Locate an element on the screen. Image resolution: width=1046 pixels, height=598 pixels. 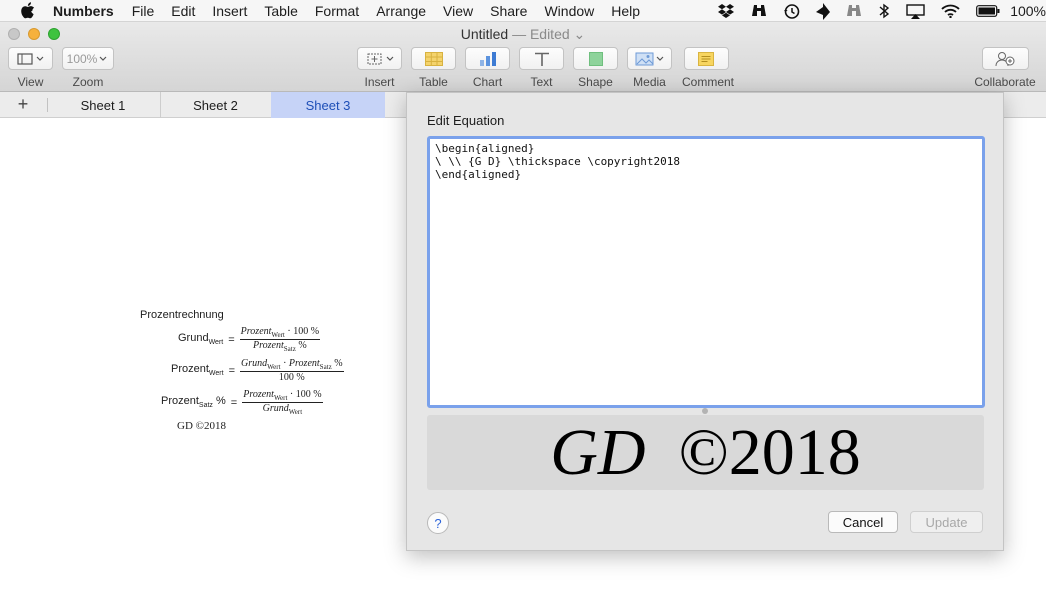
eq3-lhs: ProzentSatz % is located at coordinates (193, 402).